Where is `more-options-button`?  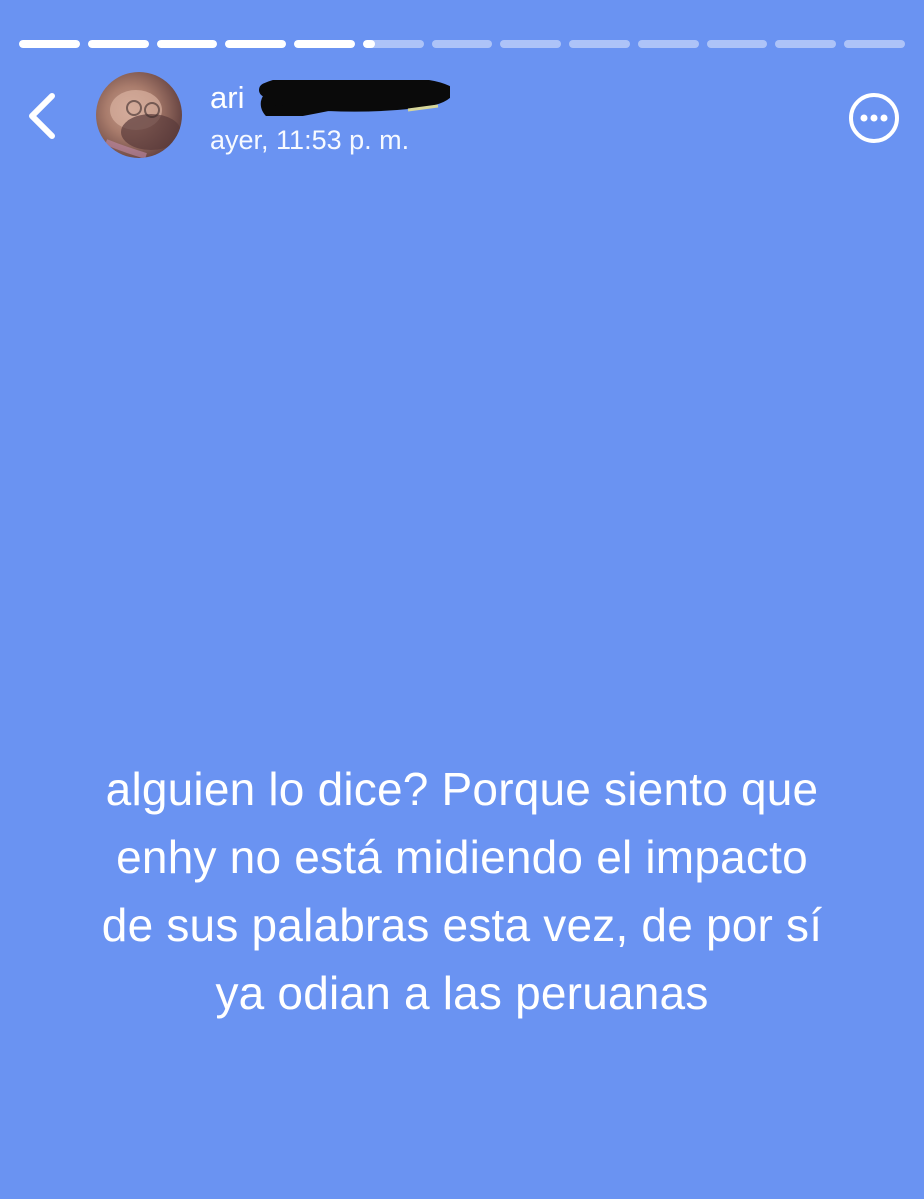
more-options-button is located at coordinates (874, 118).